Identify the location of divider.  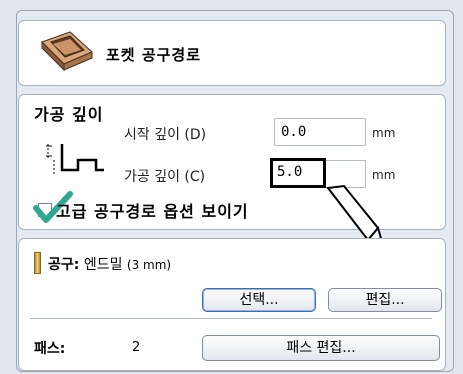
(231, 318).